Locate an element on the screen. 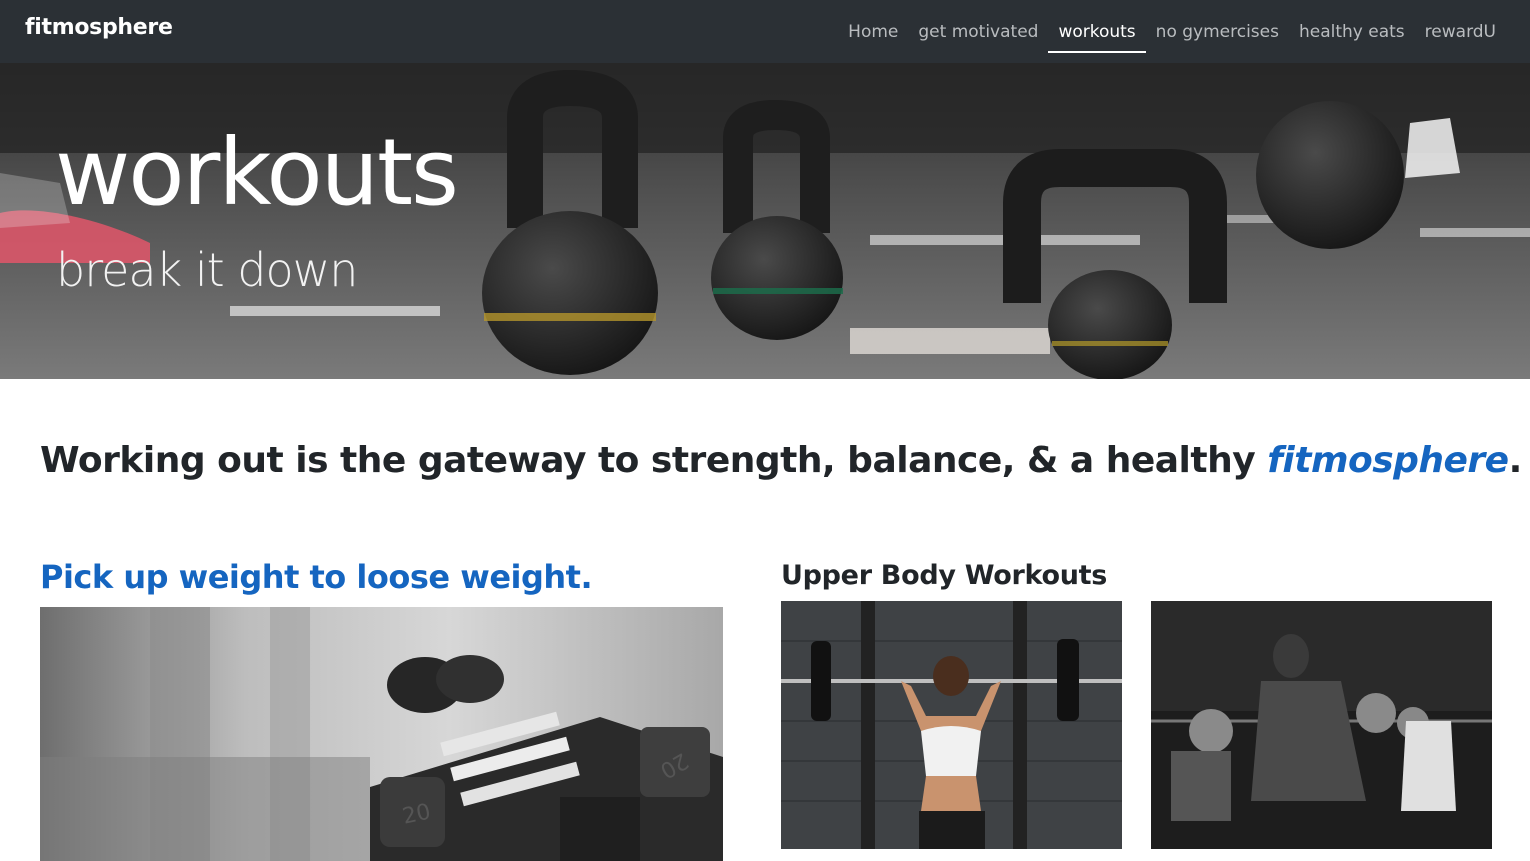  nav-link-get-motivated: get motivated is located at coordinates (978, 31).